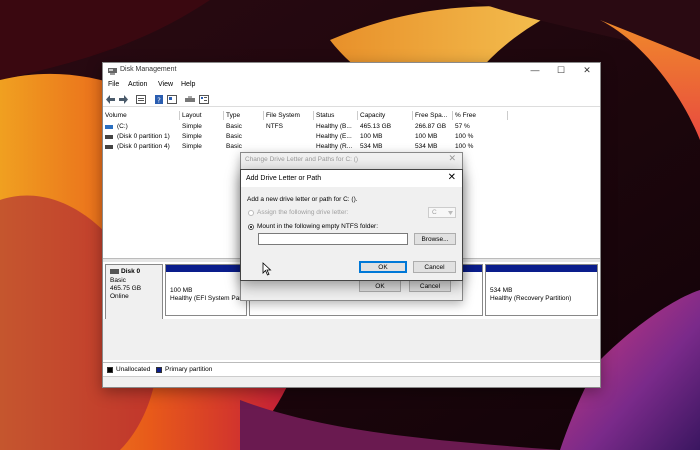 This screenshot has height=450, width=700. I want to click on empty-disk-area, so click(351, 339).